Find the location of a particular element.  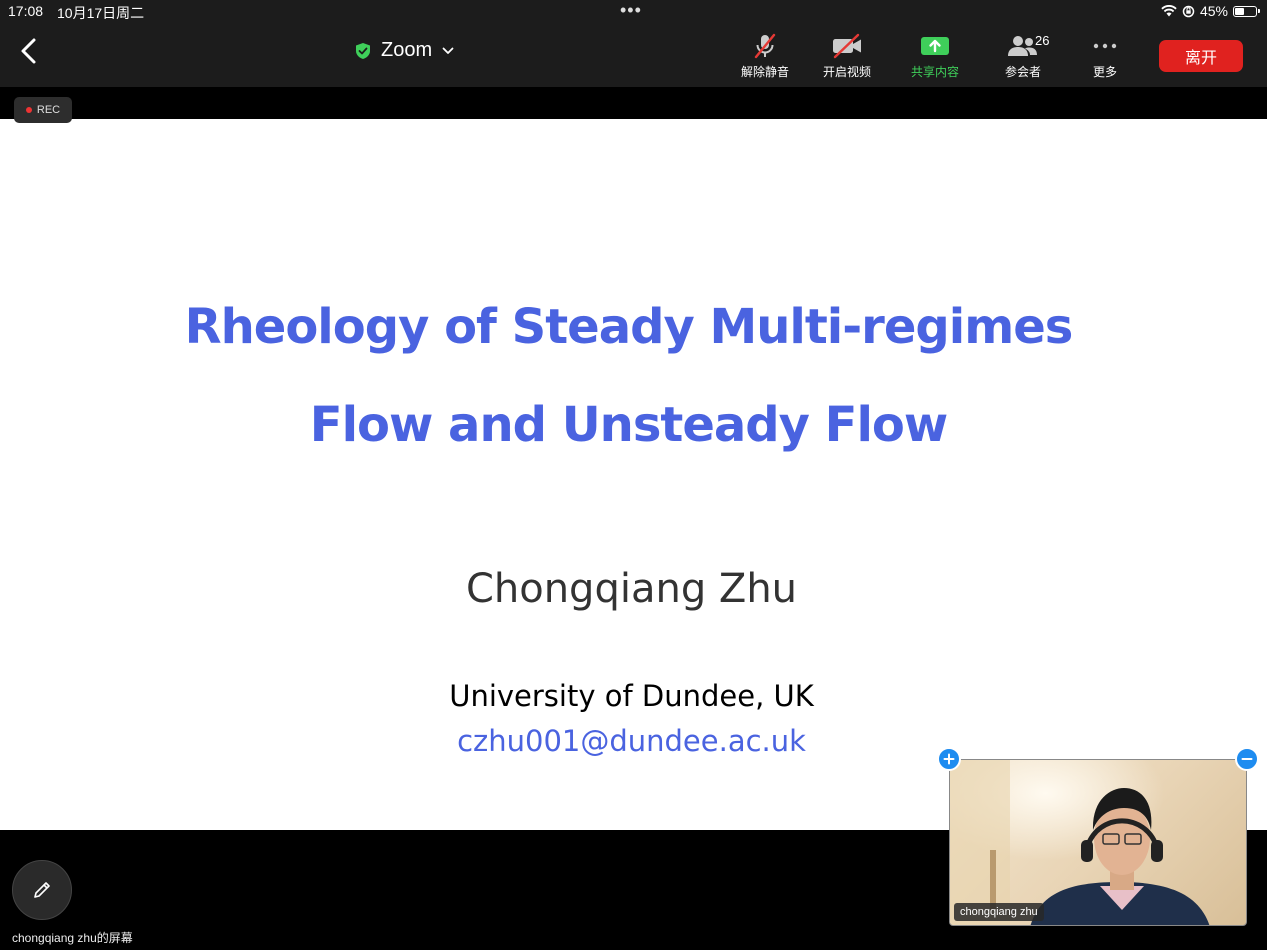

orientation-lock-icon is located at coordinates (1188, 11).